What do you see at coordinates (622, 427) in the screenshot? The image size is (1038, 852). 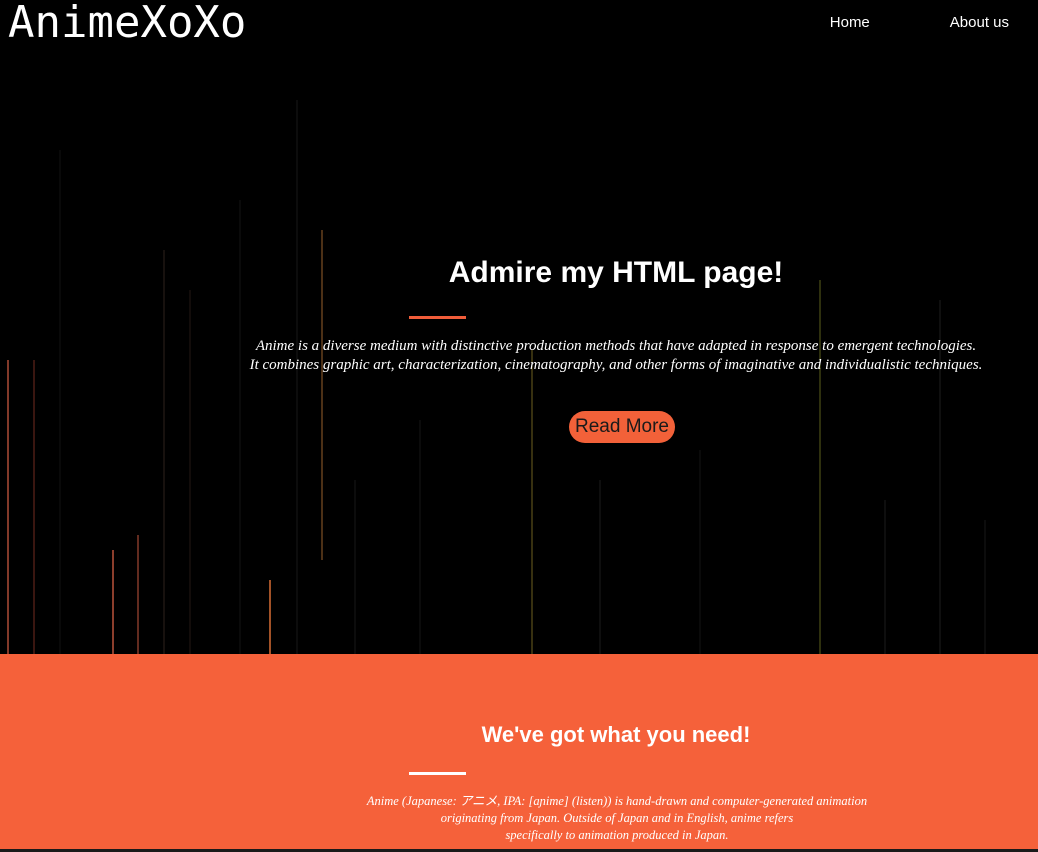 I see `read-more-button: Read More` at bounding box center [622, 427].